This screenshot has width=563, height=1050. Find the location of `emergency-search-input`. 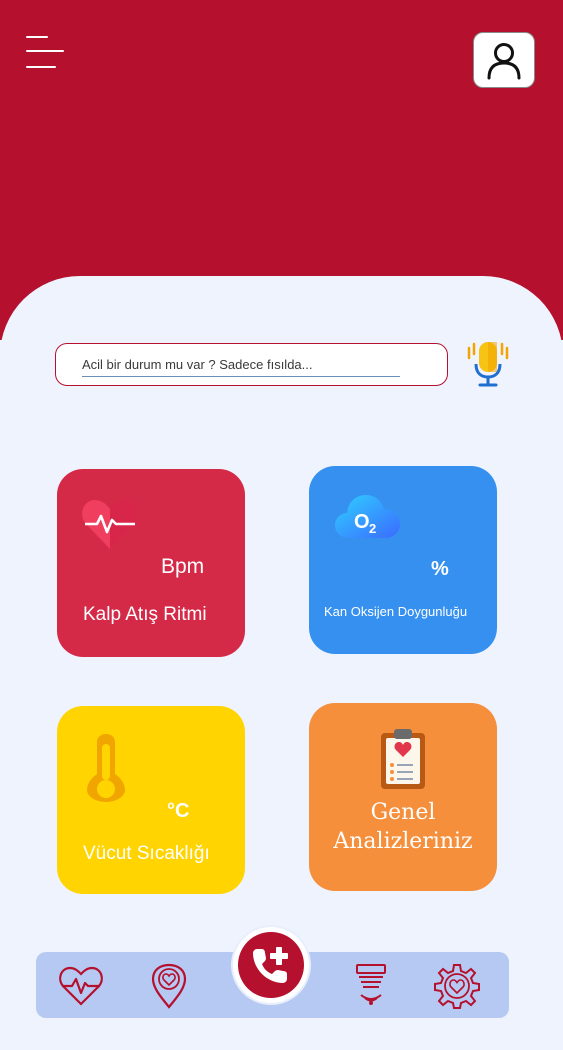

emergency-search-input is located at coordinates (241, 364).